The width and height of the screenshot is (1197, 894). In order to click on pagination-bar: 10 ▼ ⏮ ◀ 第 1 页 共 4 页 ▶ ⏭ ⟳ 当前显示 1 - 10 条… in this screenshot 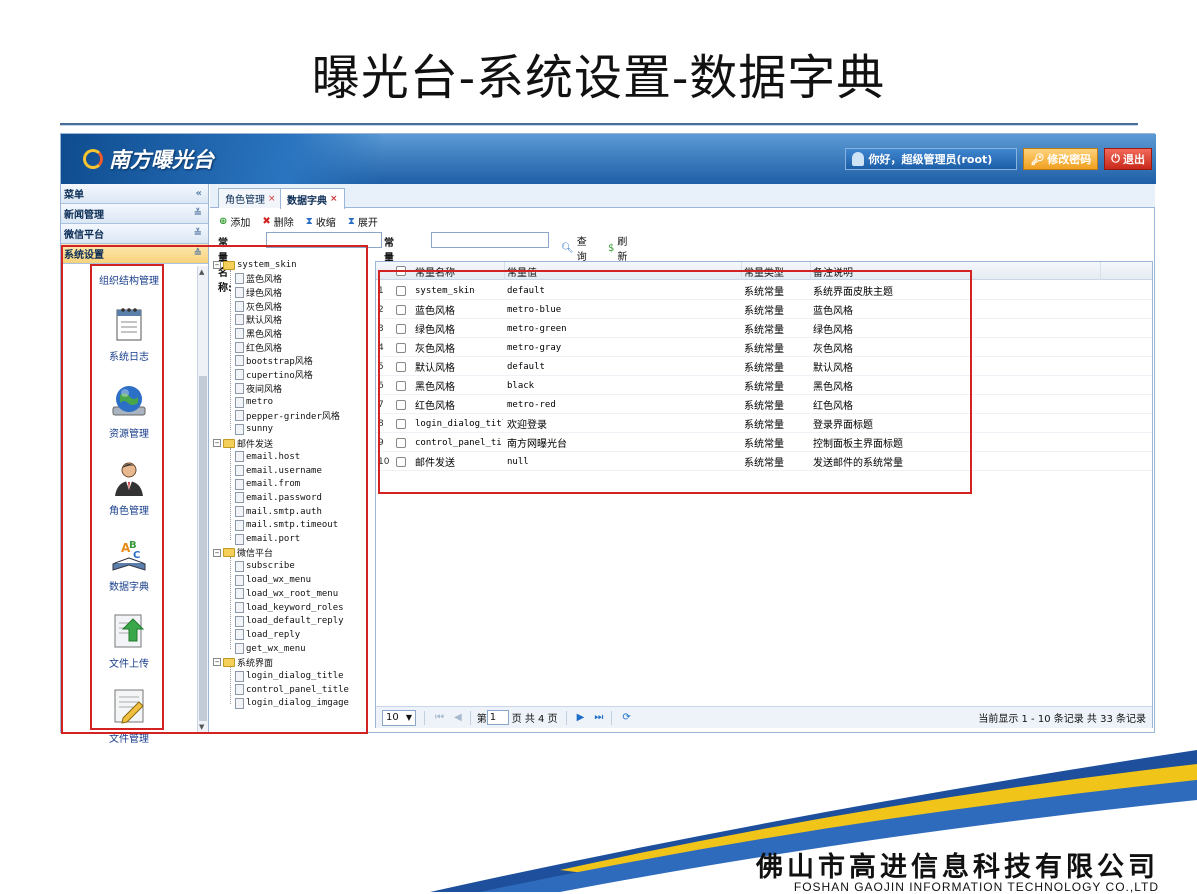, I will do `click(764, 717)`.